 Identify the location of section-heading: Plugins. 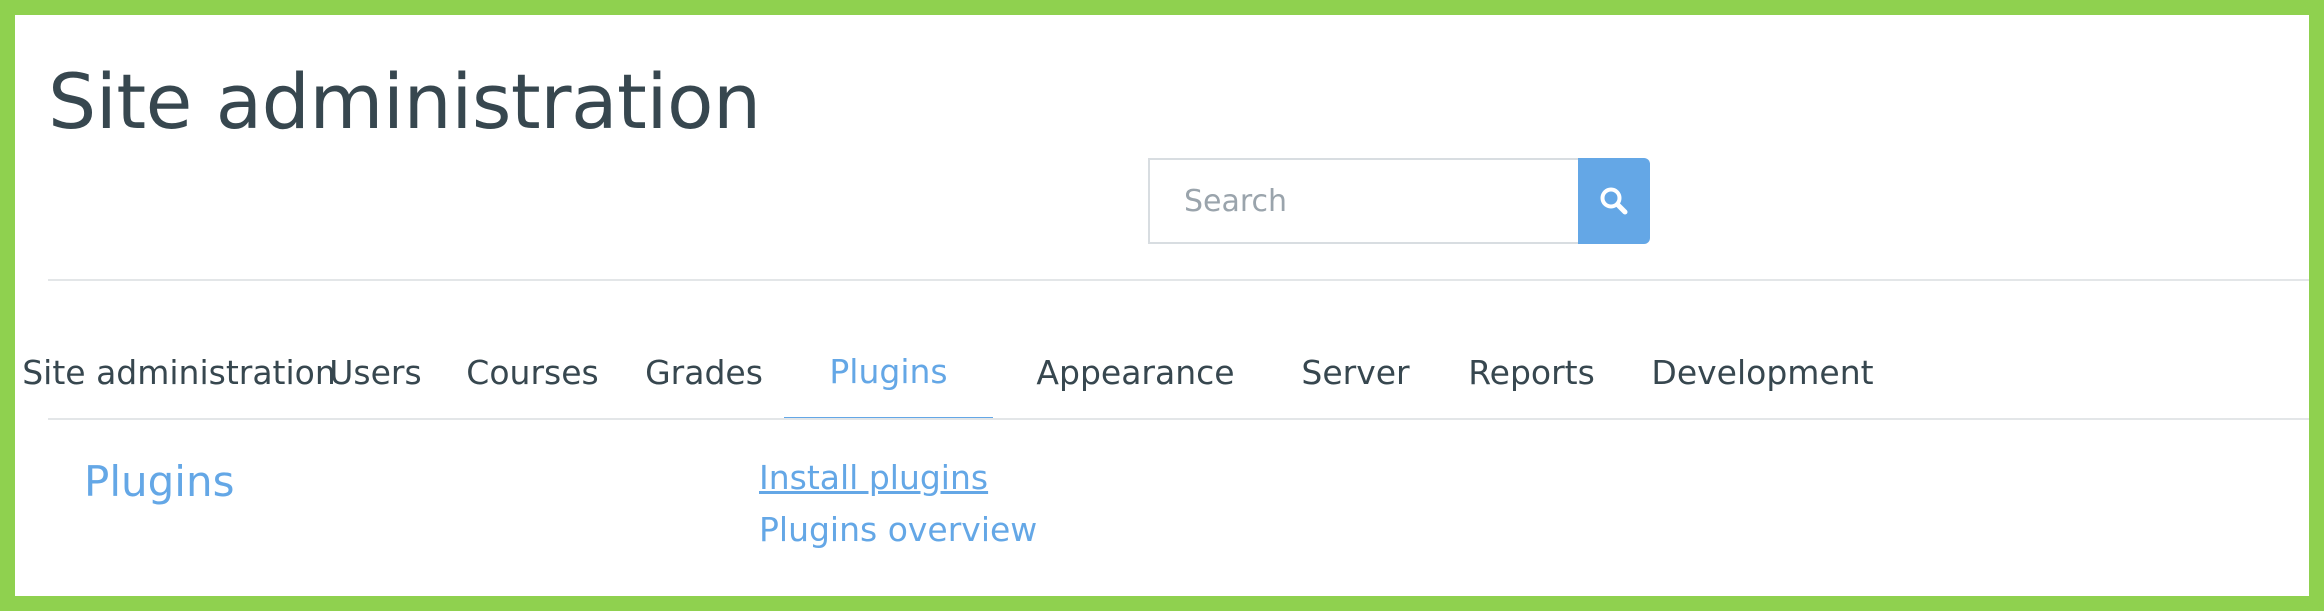
(159, 481).